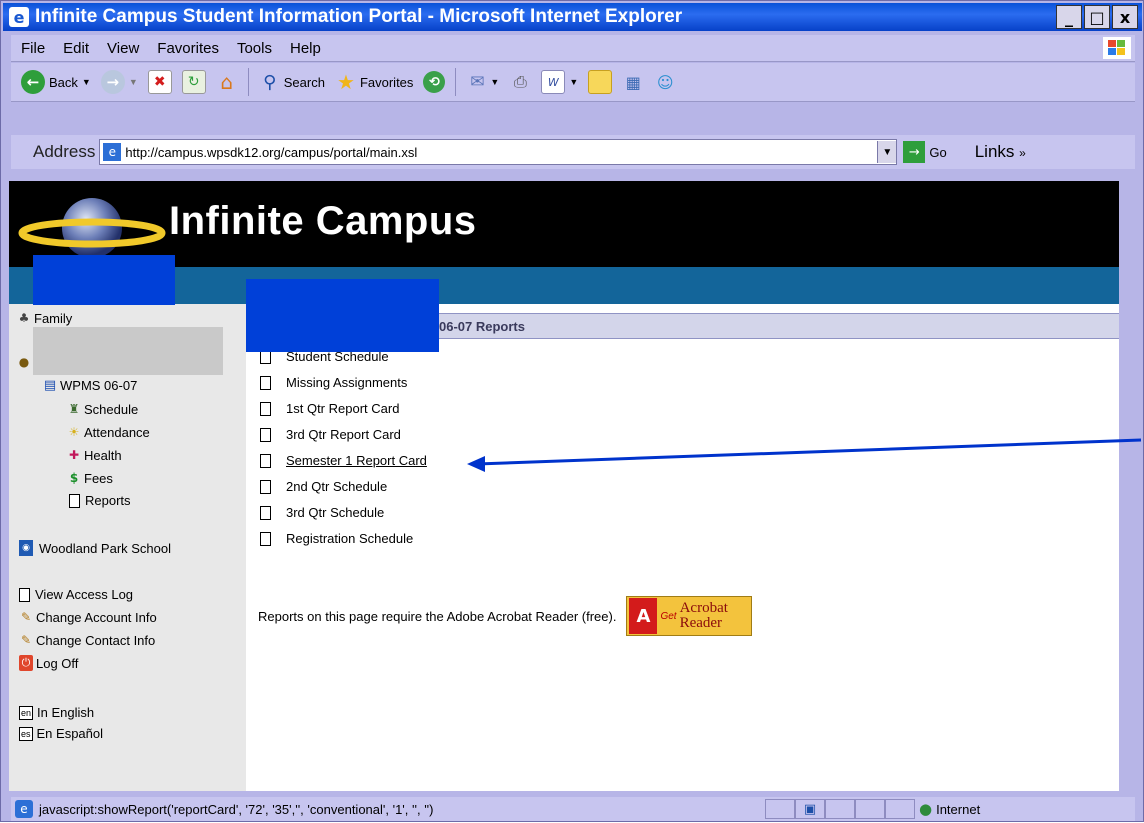 Image resolution: width=1144 pixels, height=823 pixels. What do you see at coordinates (343, 434) in the screenshot?
I see `report-link: 3rd Qtr Report Card` at bounding box center [343, 434].